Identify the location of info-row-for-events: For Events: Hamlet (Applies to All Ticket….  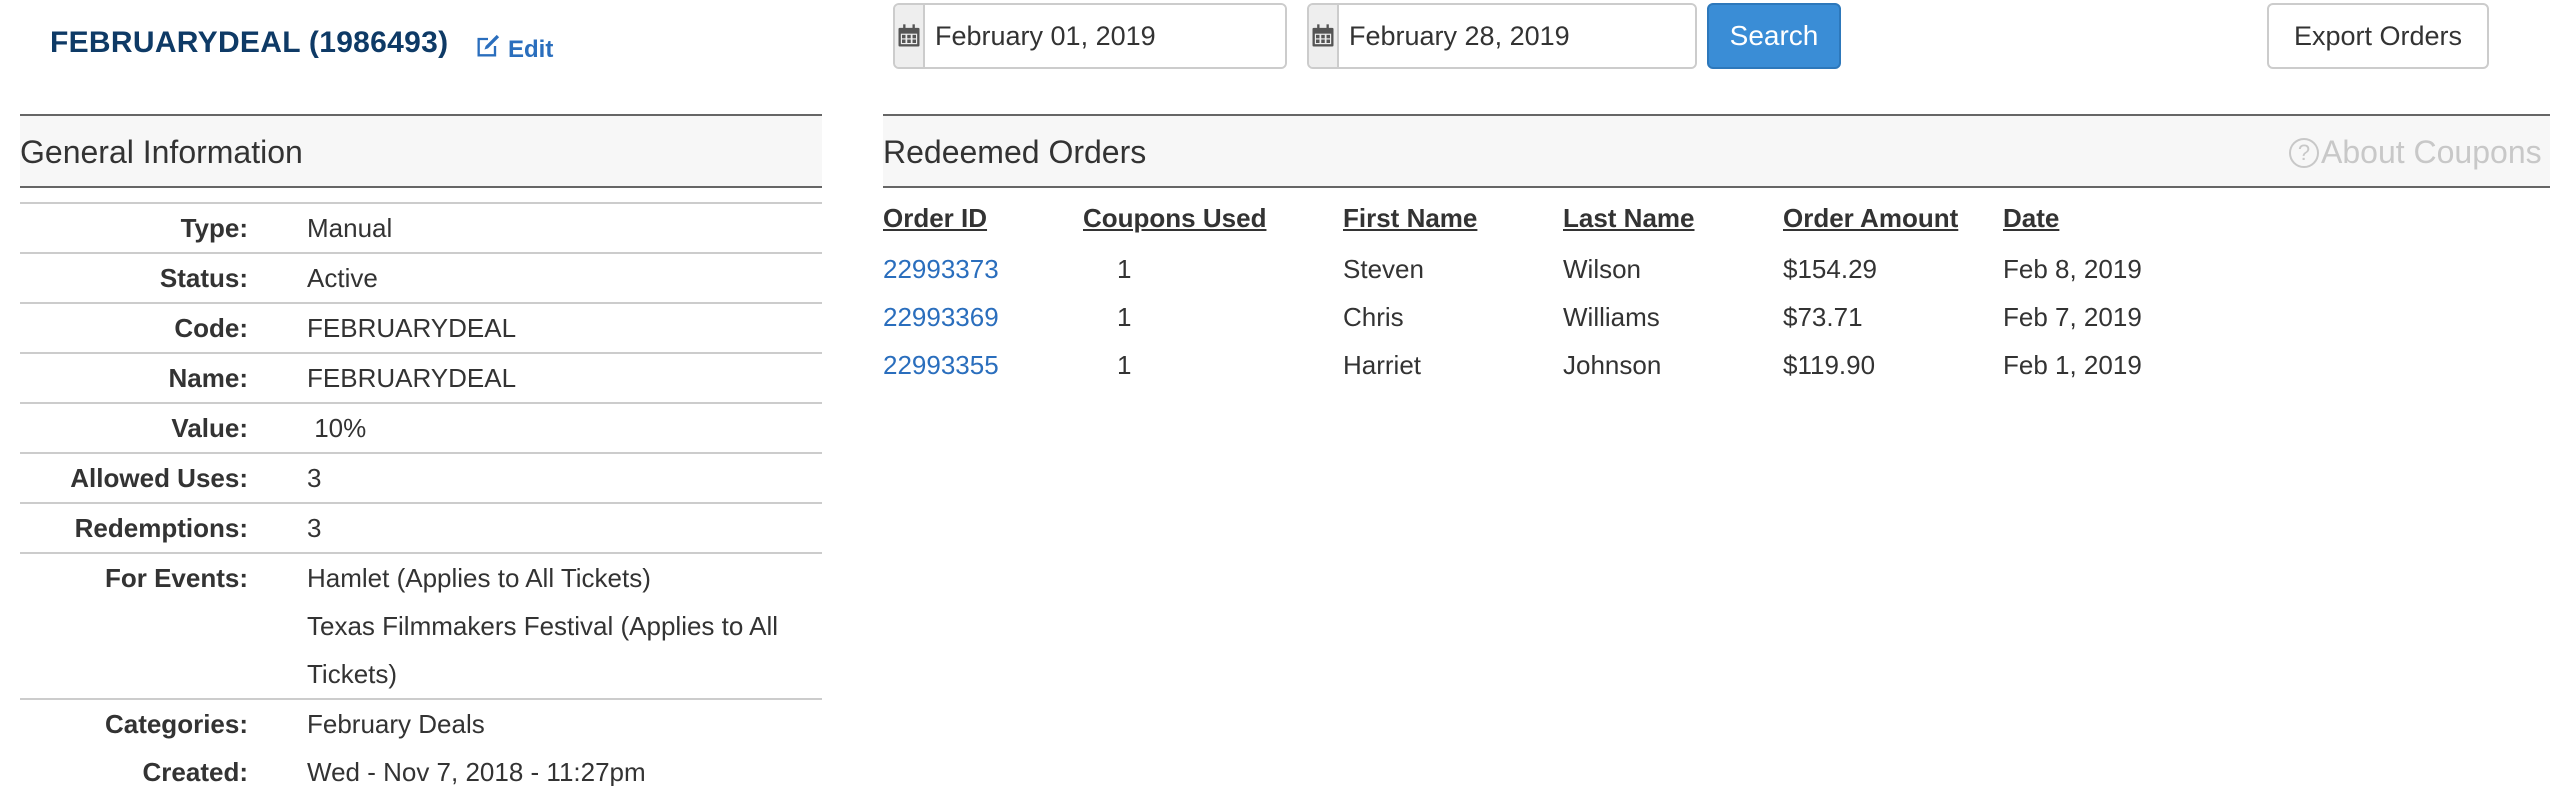
(421, 577).